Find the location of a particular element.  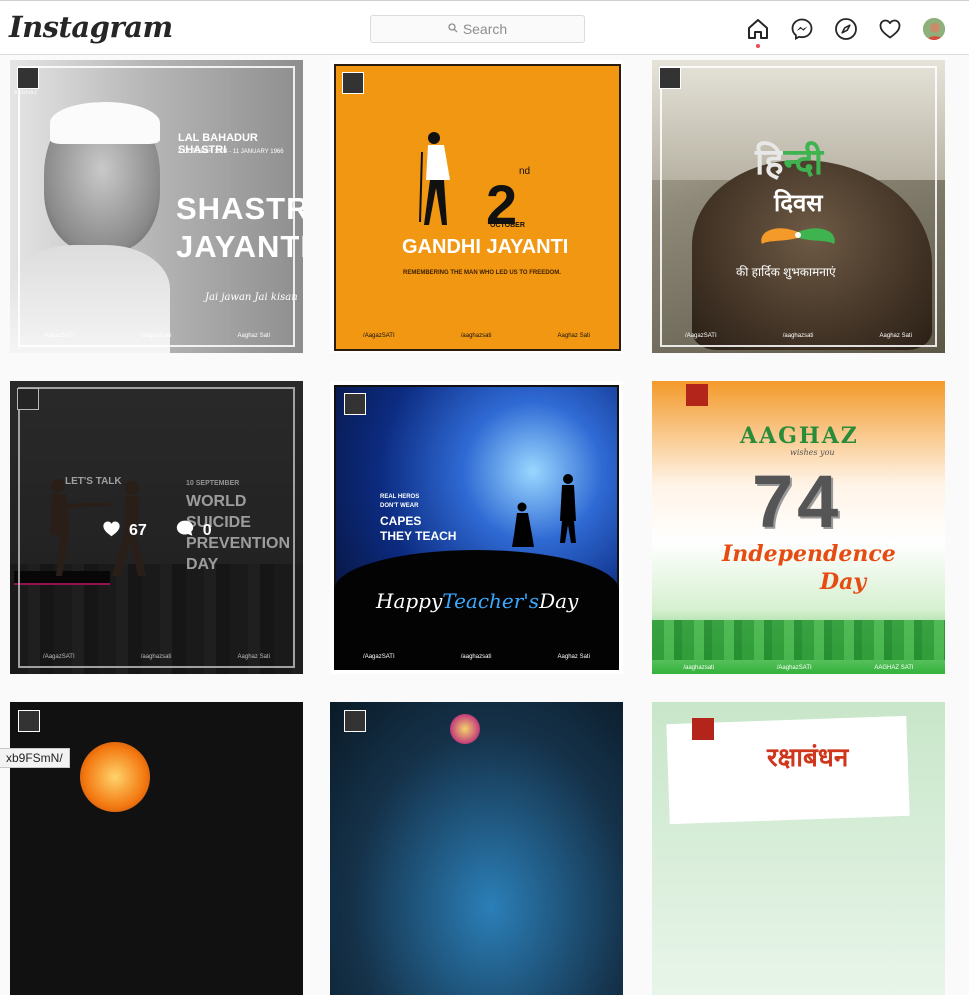

headline-day: Day is located at coordinates (559, 601).